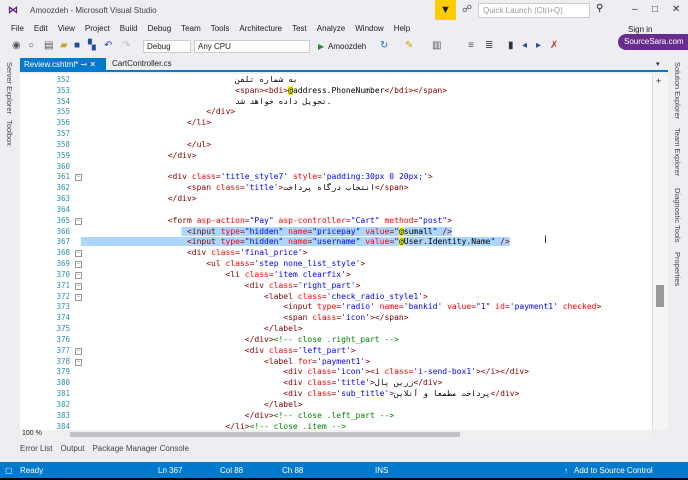  What do you see at coordinates (299, 29) in the screenshot?
I see `menu-test: Test` at bounding box center [299, 29].